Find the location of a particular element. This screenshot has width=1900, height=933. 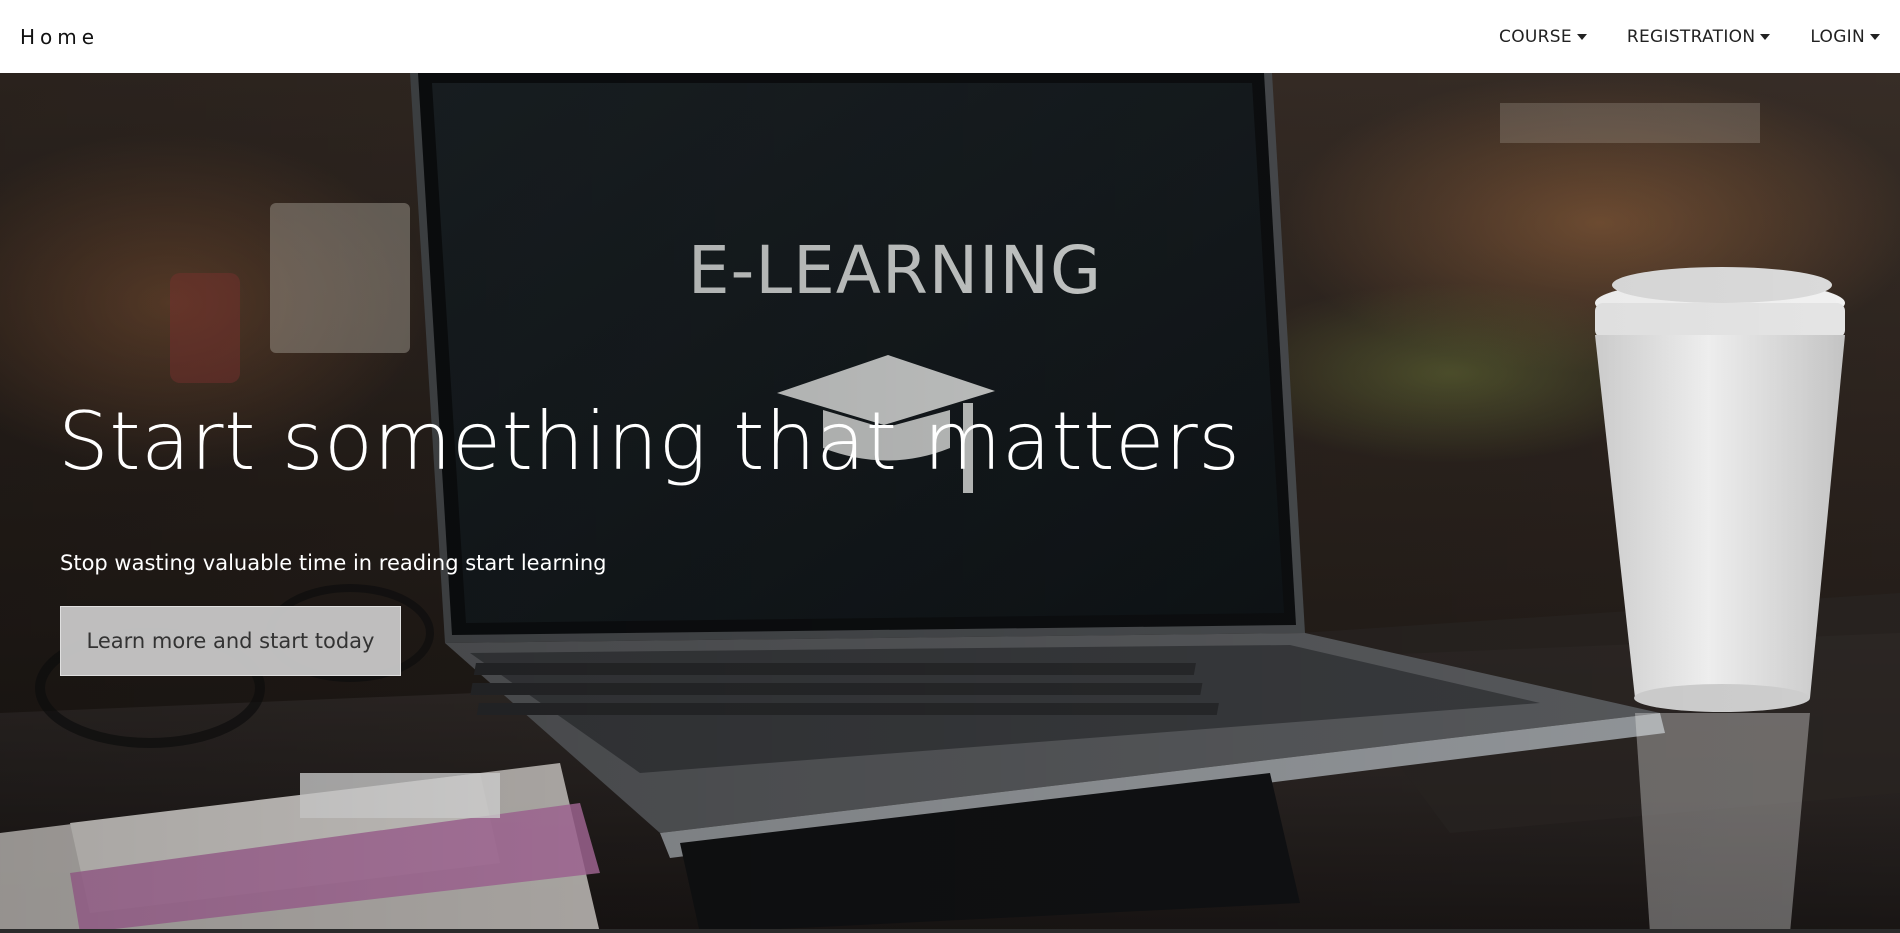

nav-course-label: COURSE is located at coordinates (1535, 36).